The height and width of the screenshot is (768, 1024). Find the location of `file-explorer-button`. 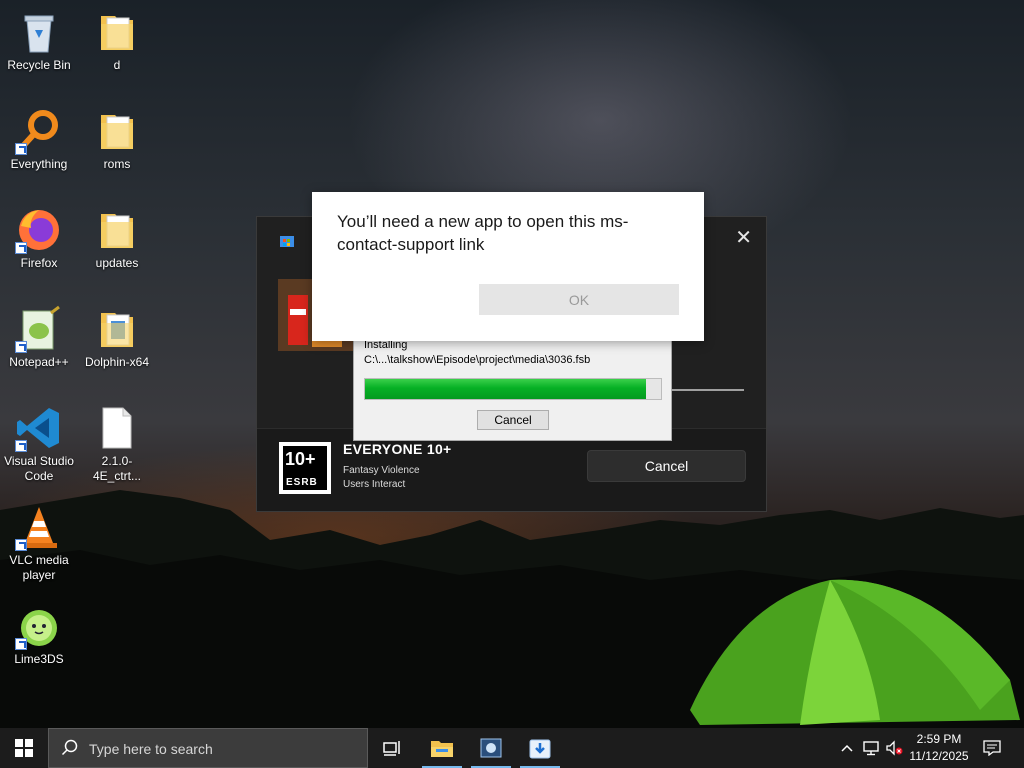

file-explorer-button is located at coordinates (442, 748).